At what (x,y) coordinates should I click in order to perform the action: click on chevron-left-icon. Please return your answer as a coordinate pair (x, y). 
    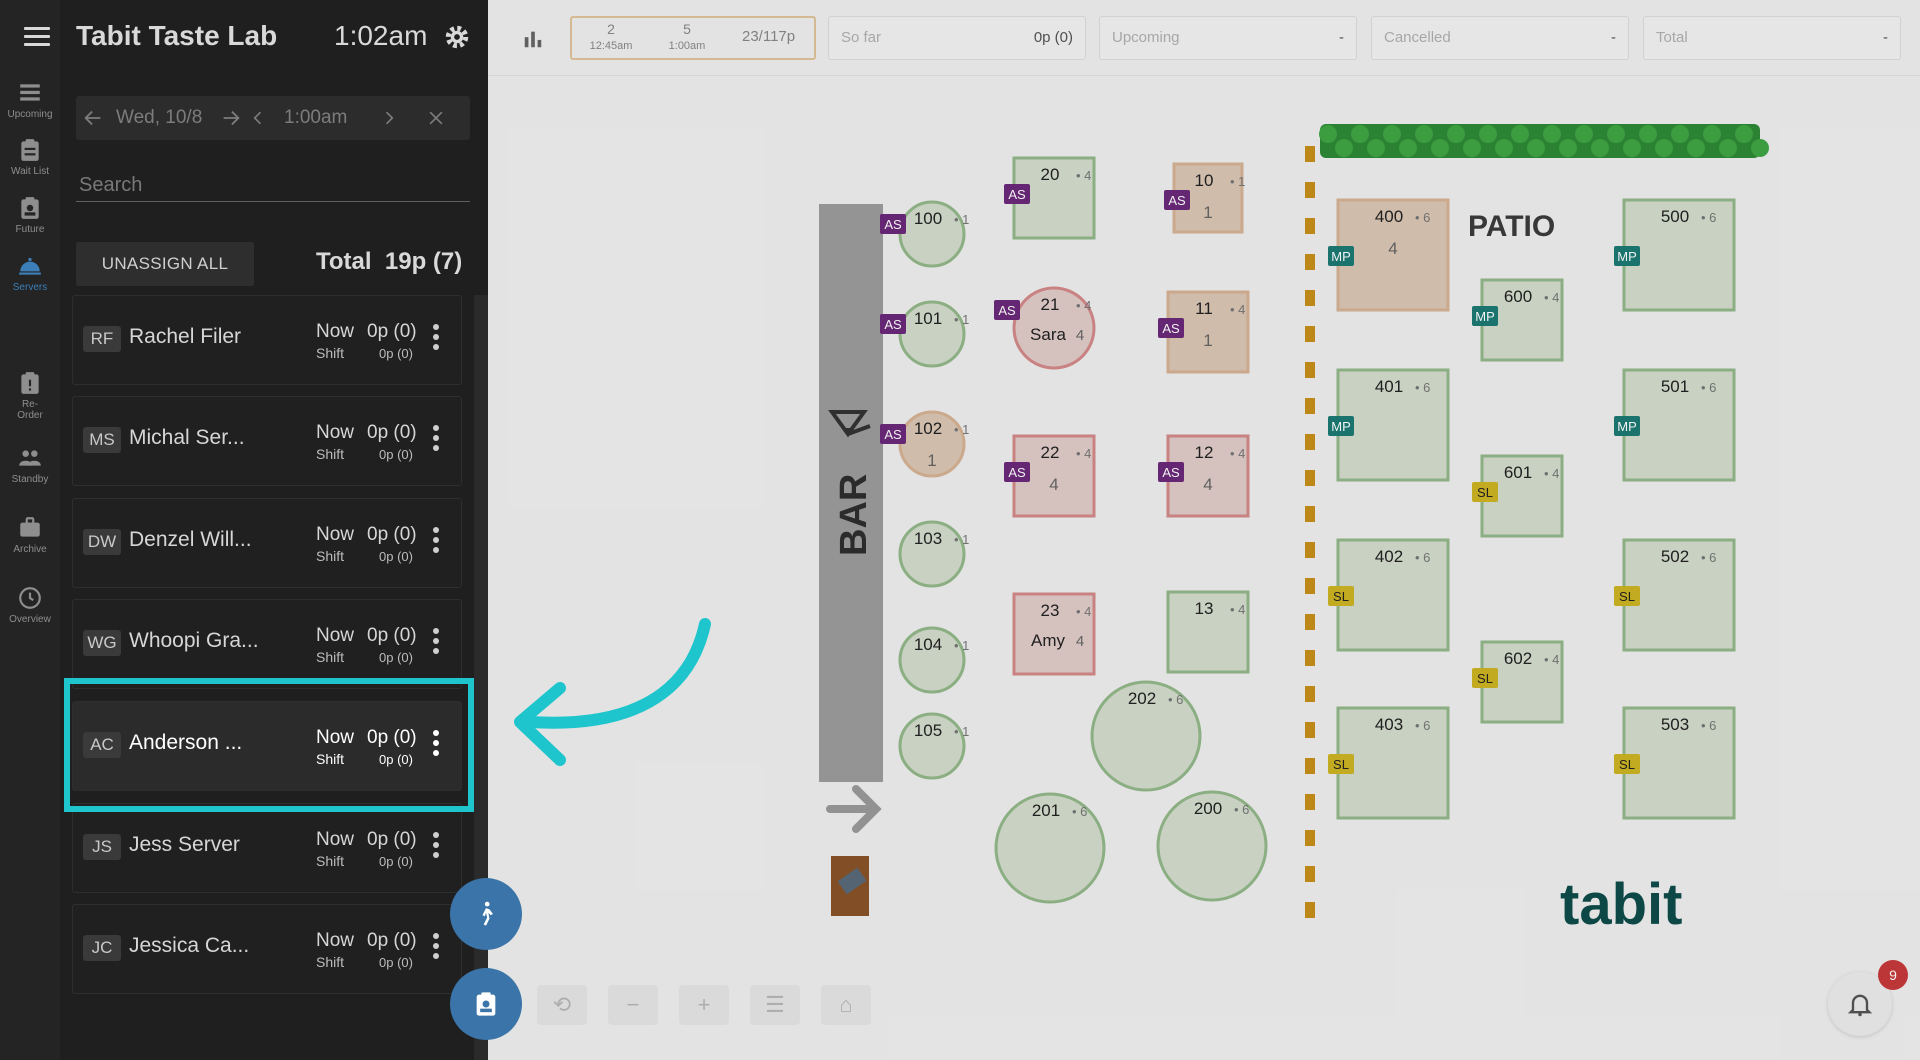
    Looking at the image, I should click on (258, 118).